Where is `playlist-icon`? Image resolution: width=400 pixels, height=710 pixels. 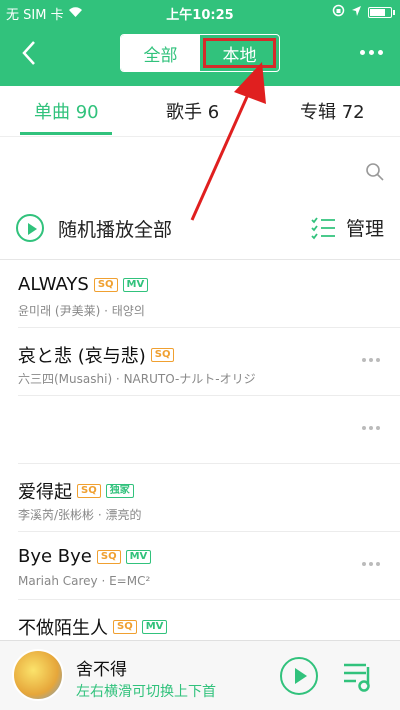
playlist-icon is located at coordinates (357, 677).